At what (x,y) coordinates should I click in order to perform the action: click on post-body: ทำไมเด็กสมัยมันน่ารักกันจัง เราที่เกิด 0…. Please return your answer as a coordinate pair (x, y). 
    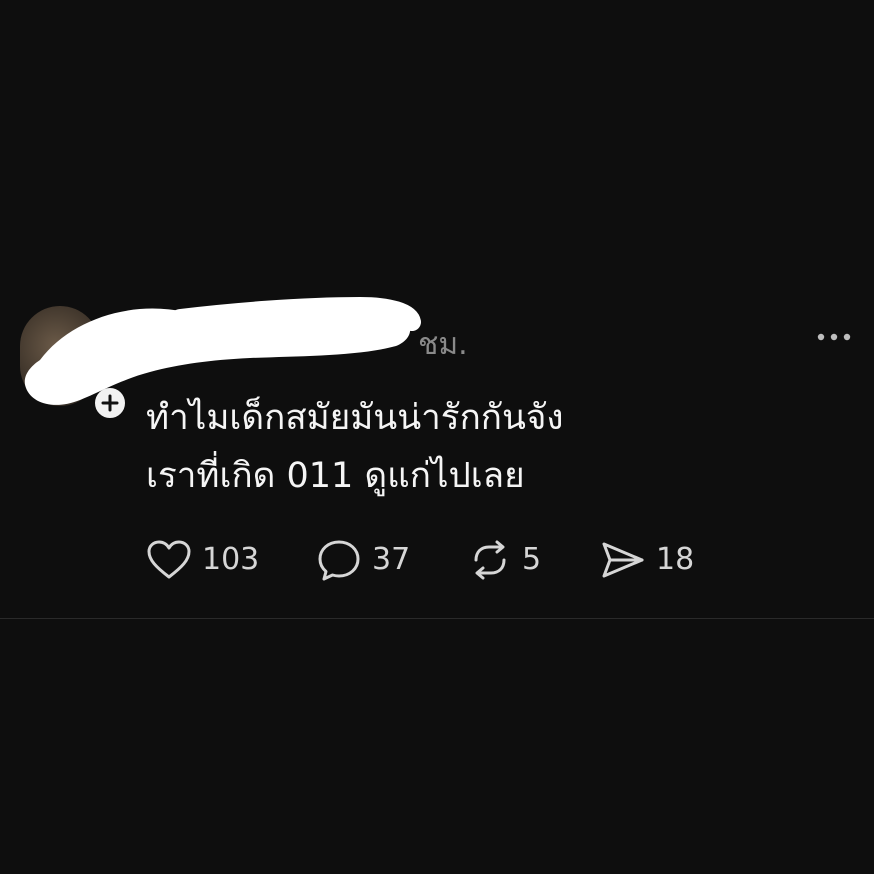
    Looking at the image, I should click on (496, 447).